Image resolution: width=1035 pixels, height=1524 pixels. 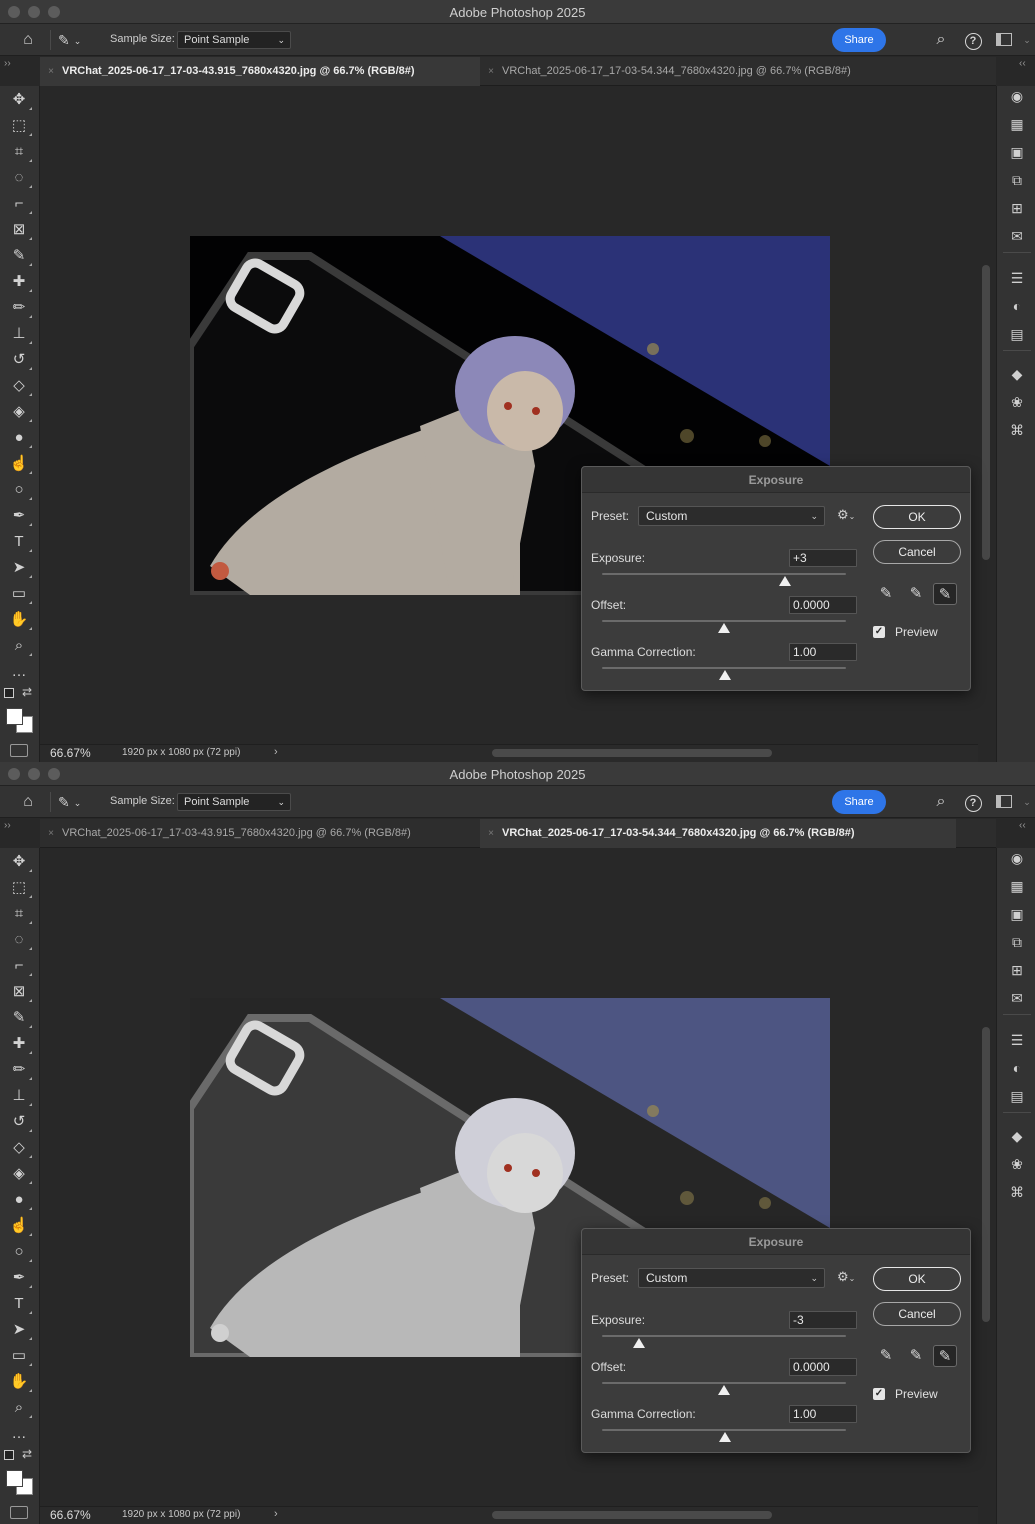 I want to click on comments-icon: ✉, so click(x=1017, y=236).